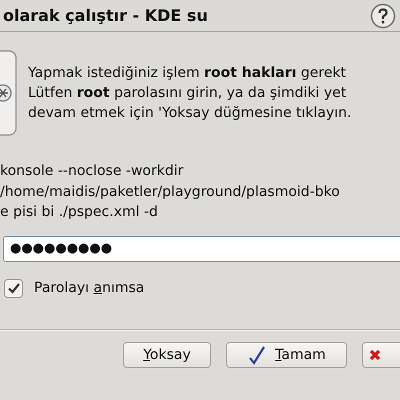 The width and height of the screenshot is (400, 400). What do you see at coordinates (92, 171) in the screenshot?
I see `command-text: konsole --noclose -workdir` at bounding box center [92, 171].